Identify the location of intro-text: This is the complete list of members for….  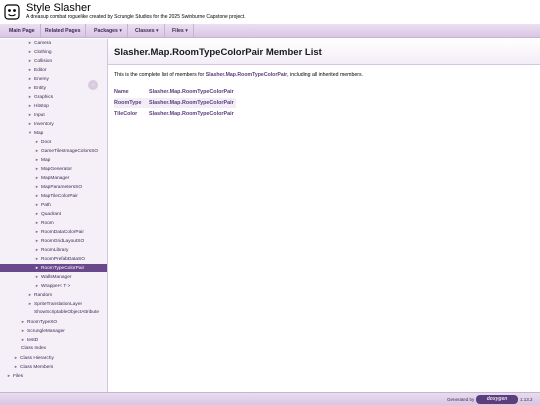
(238, 75).